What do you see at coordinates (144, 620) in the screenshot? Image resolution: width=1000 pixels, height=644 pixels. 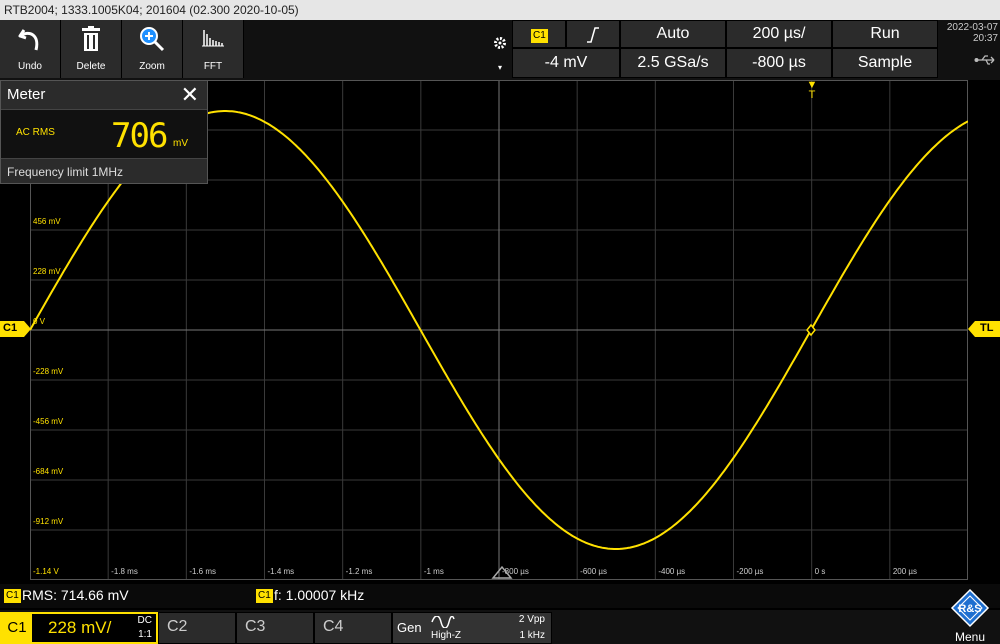 I see `ch1-coupling: DC` at bounding box center [144, 620].